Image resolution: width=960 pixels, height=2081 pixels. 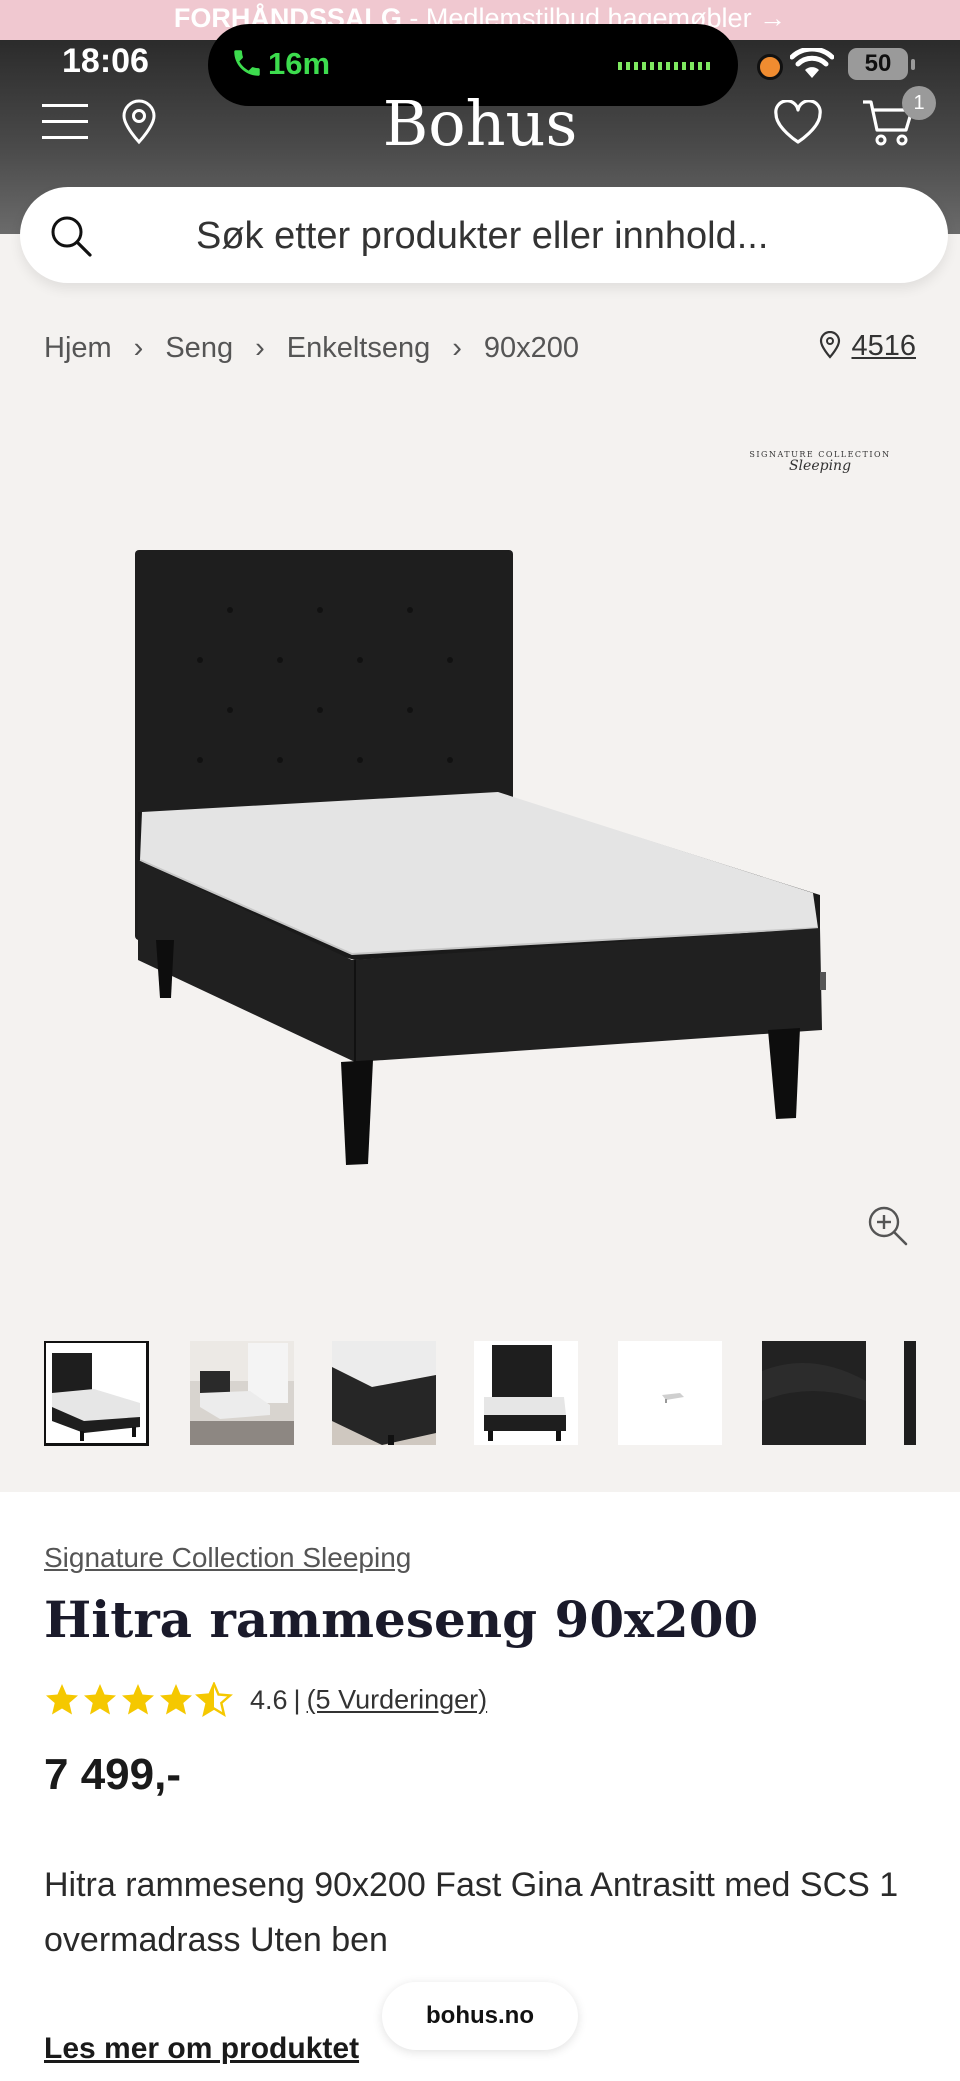 I want to click on breadcrumb-item-enkeltseng: Enkeltseng, so click(x=359, y=348).